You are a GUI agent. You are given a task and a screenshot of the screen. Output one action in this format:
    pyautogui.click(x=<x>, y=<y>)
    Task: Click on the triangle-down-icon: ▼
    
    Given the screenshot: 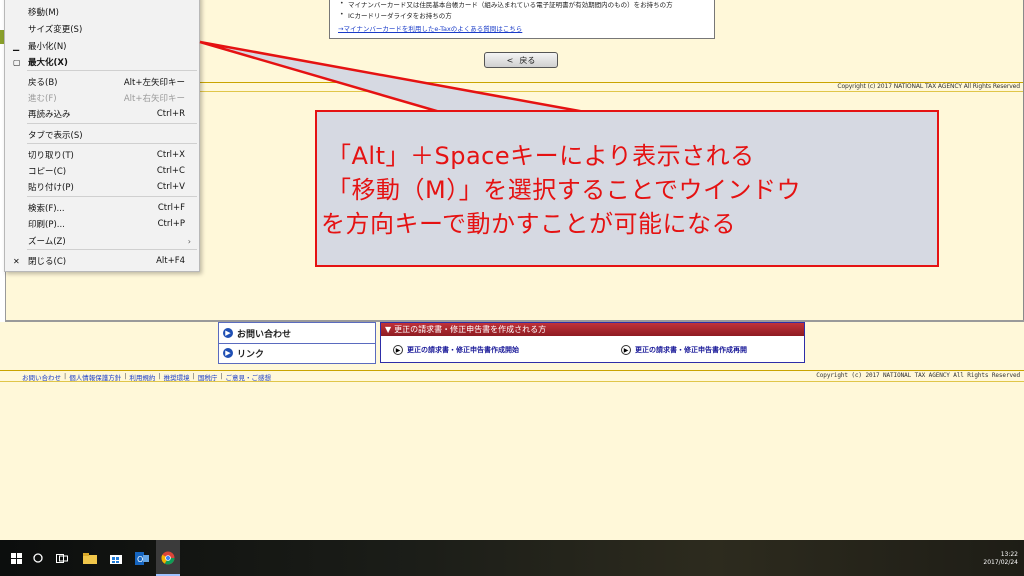 What is the action you would take?
    pyautogui.click(x=388, y=329)
    